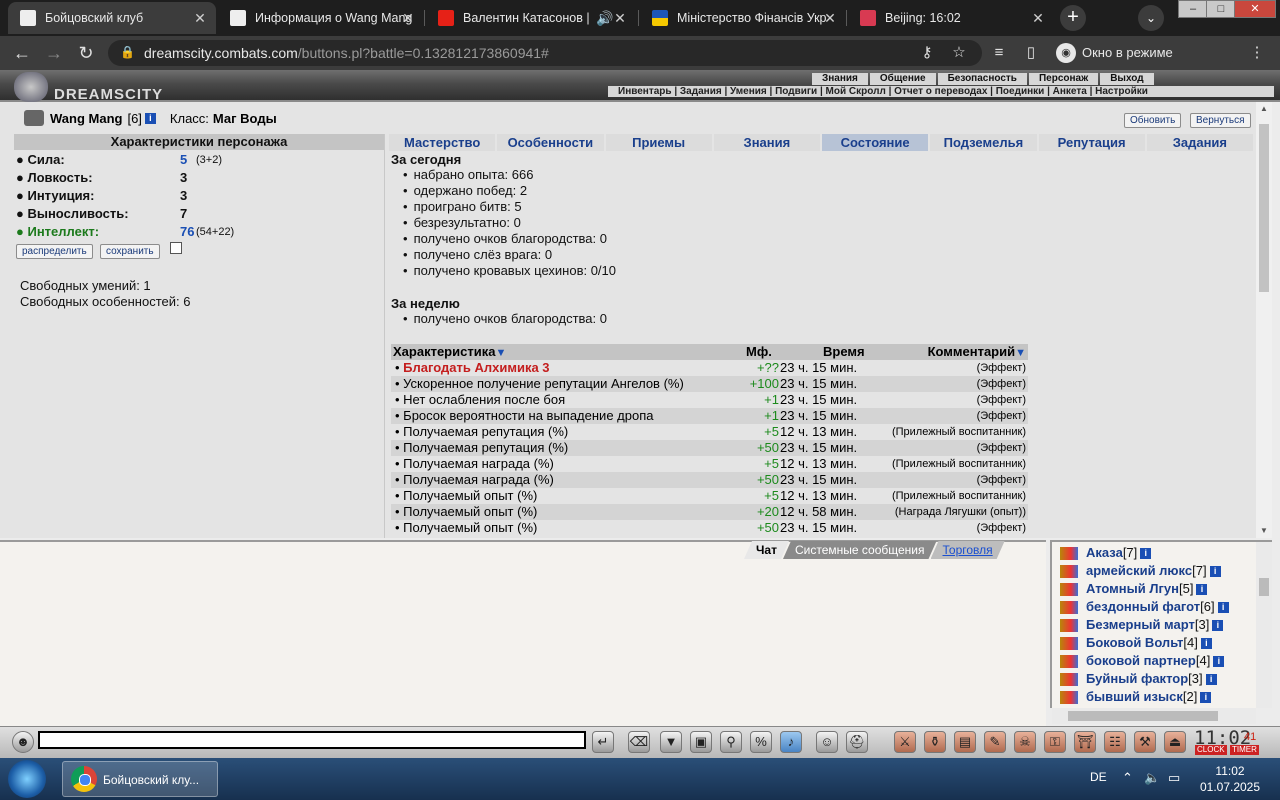  What do you see at coordinates (604, 18) in the screenshot?
I see `speaker-icon: 🔊` at bounding box center [604, 18].